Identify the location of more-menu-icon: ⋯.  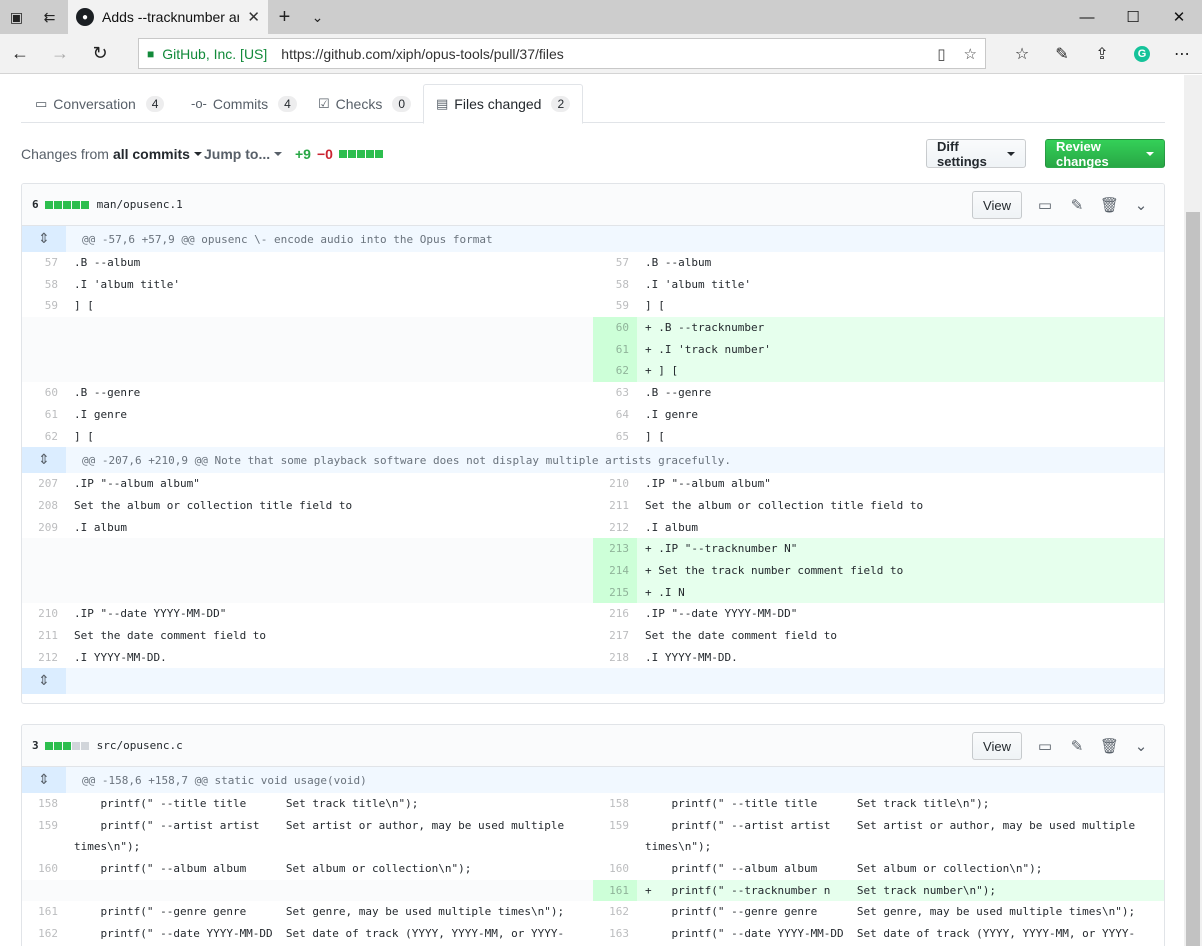
(1182, 54).